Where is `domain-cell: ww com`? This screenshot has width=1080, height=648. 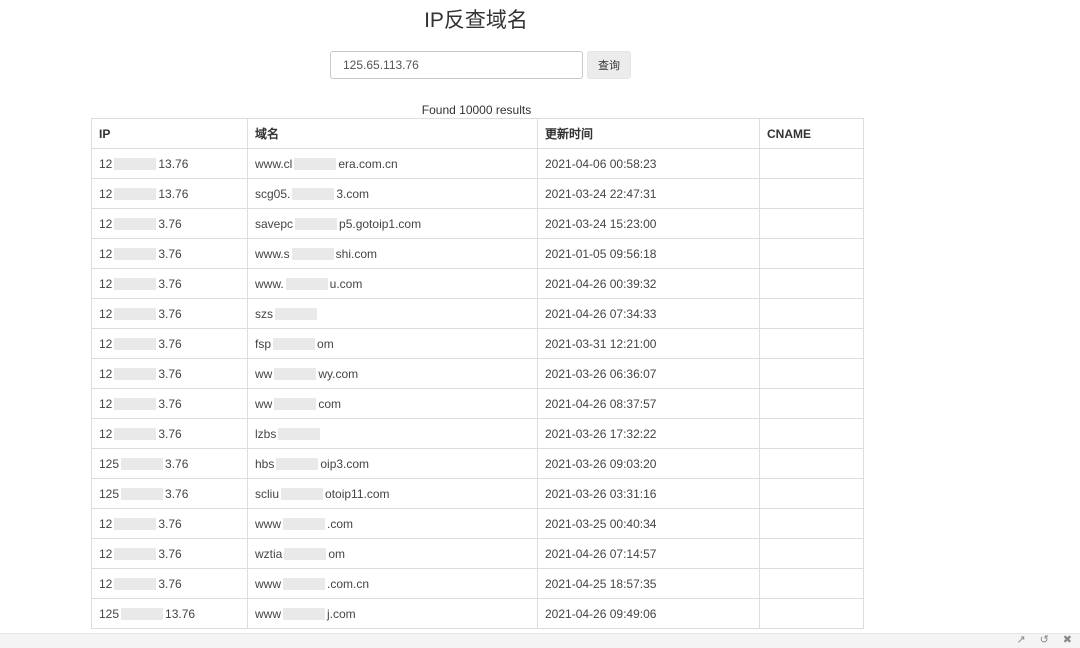
domain-cell: ww com is located at coordinates (392, 403).